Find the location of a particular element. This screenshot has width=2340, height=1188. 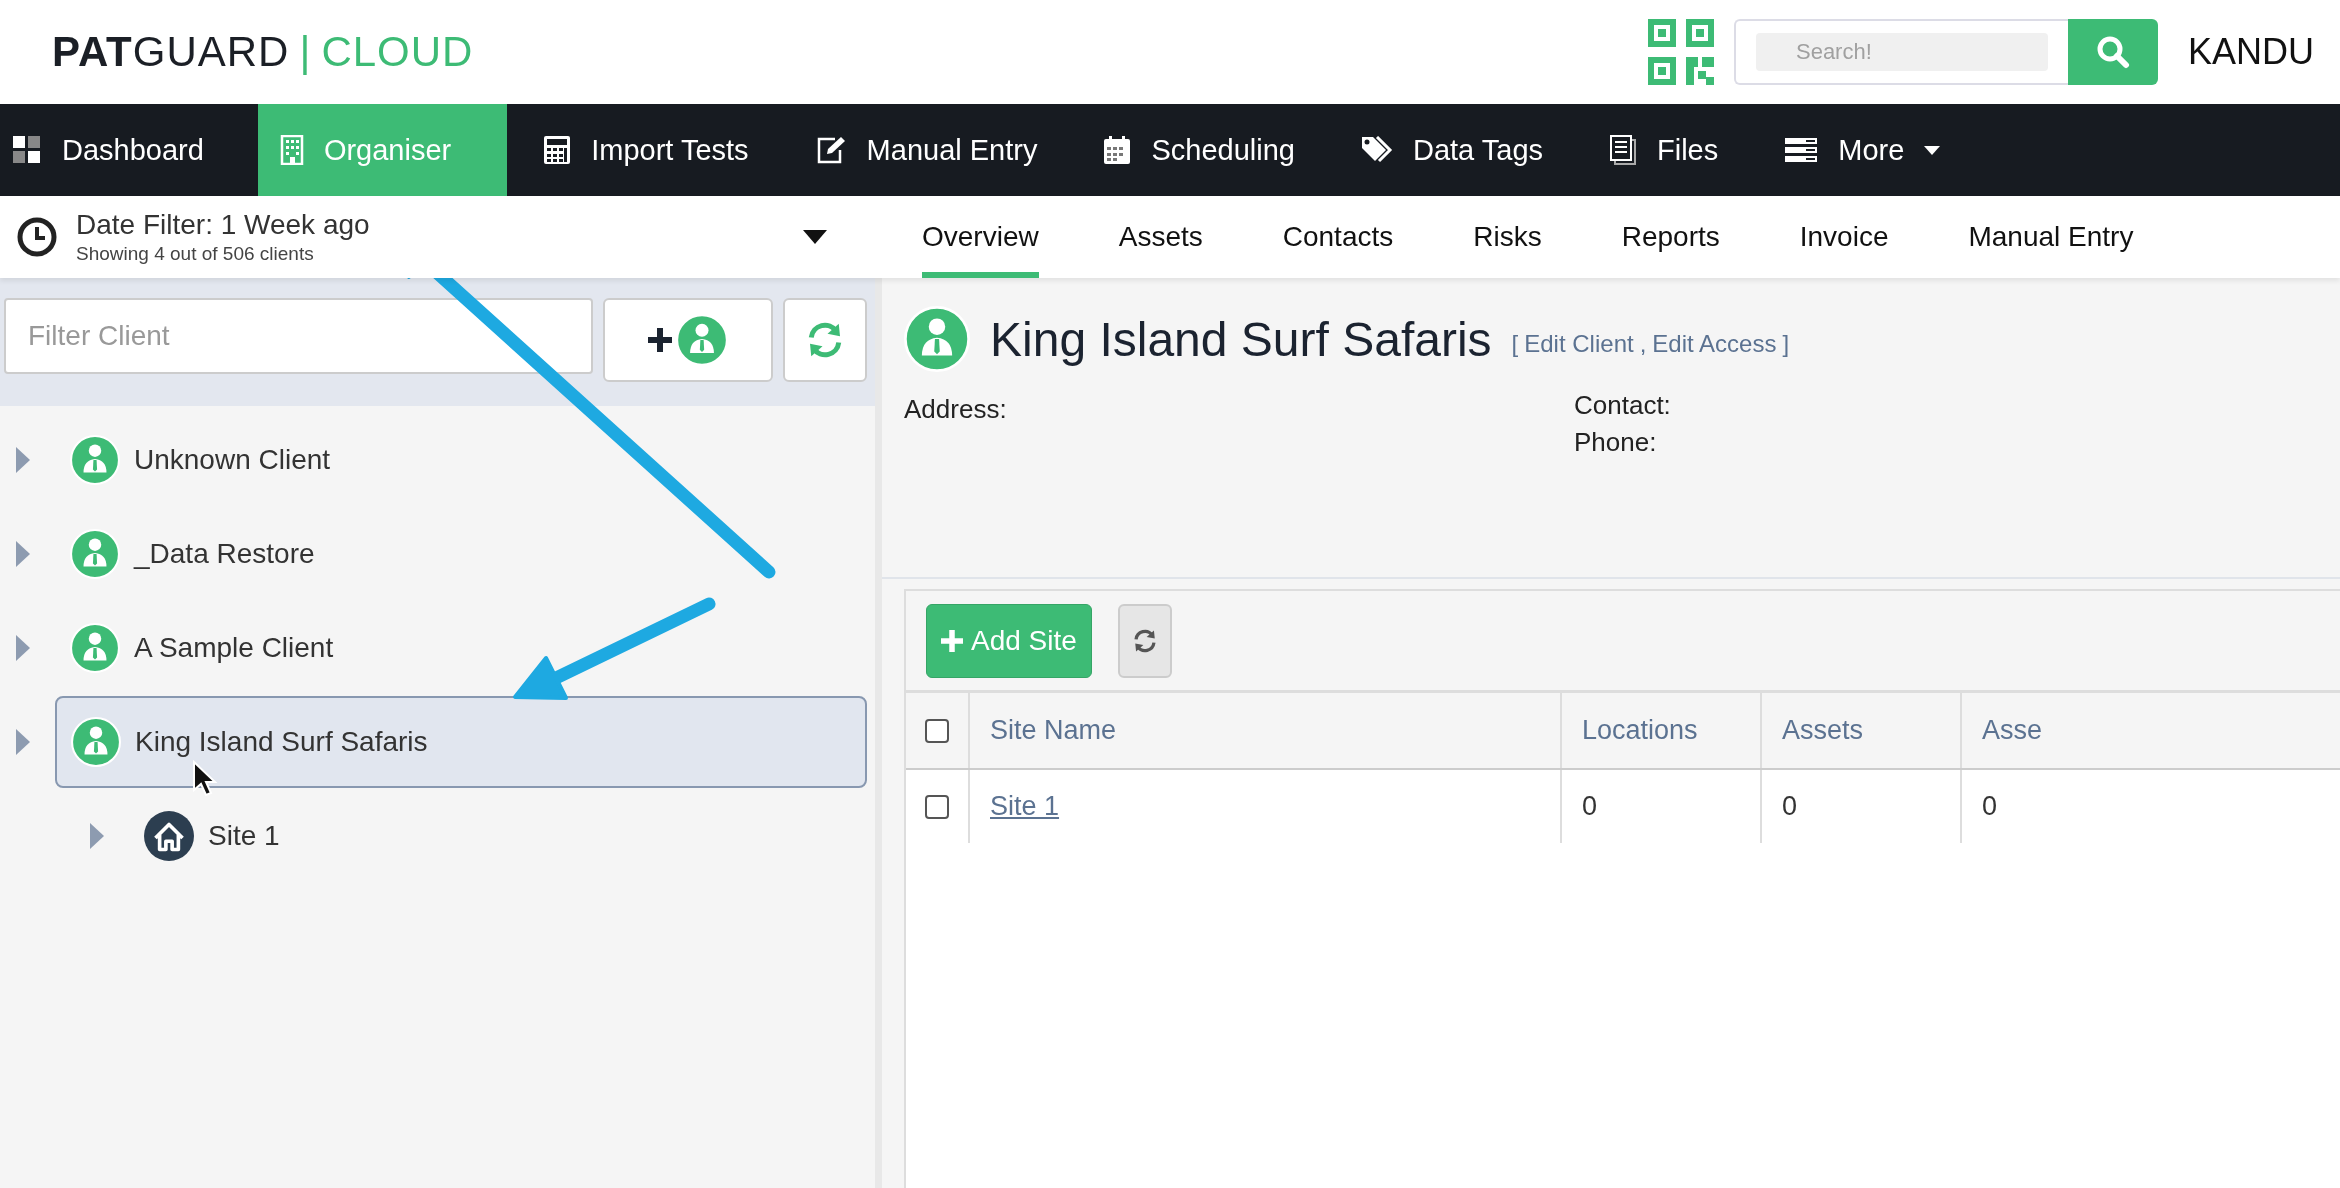

document-icon is located at coordinates (1623, 150).